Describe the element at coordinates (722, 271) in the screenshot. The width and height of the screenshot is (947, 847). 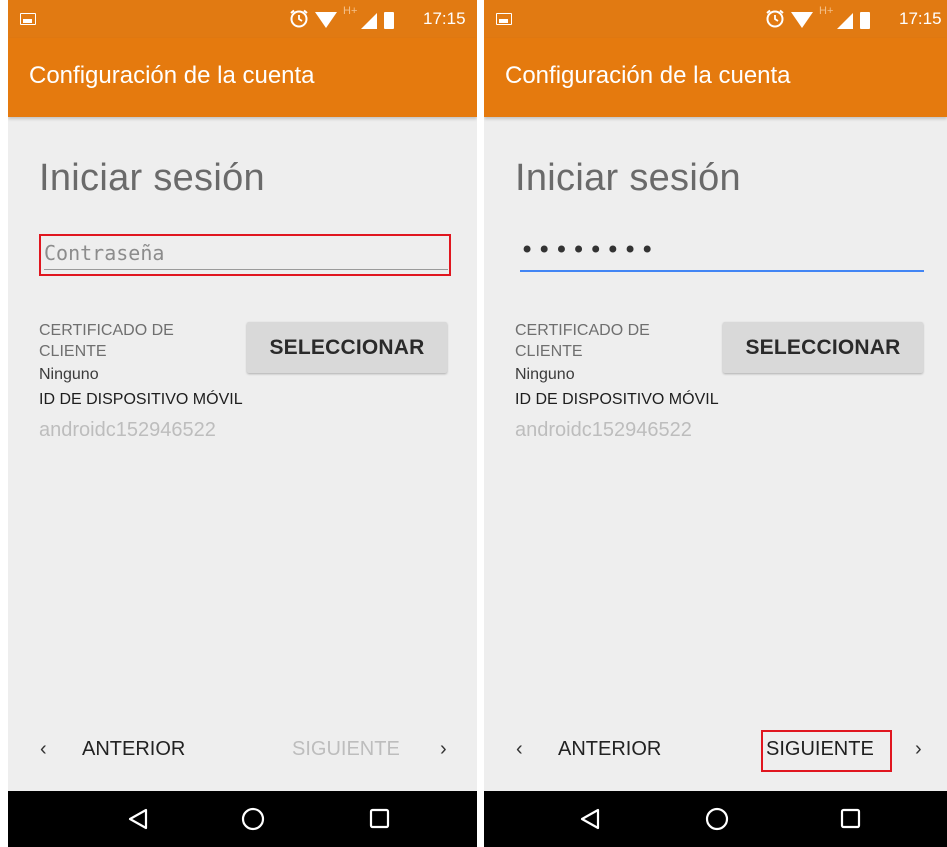
I see `password-underline-focused` at that location.